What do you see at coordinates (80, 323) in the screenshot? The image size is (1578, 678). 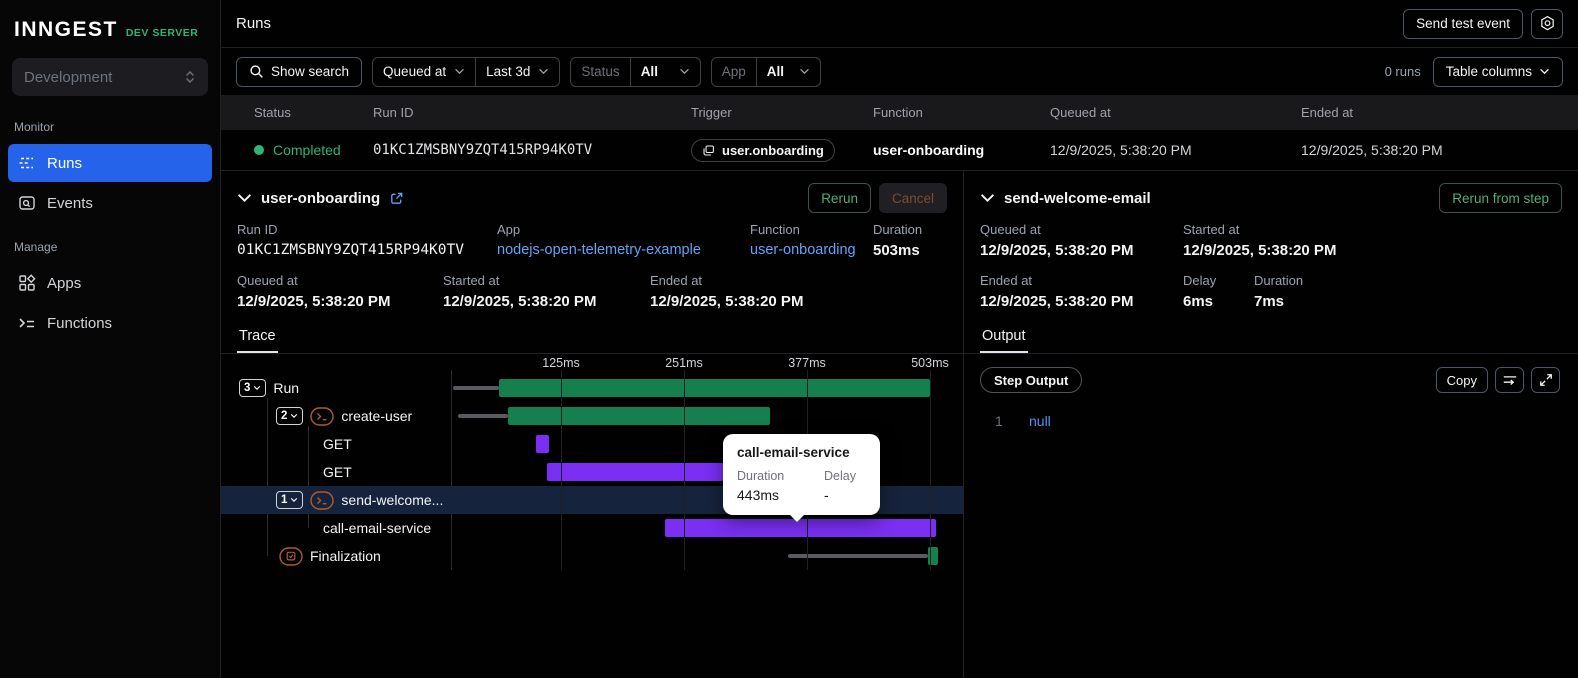 I see `sidebar-item-label: Functions` at bounding box center [80, 323].